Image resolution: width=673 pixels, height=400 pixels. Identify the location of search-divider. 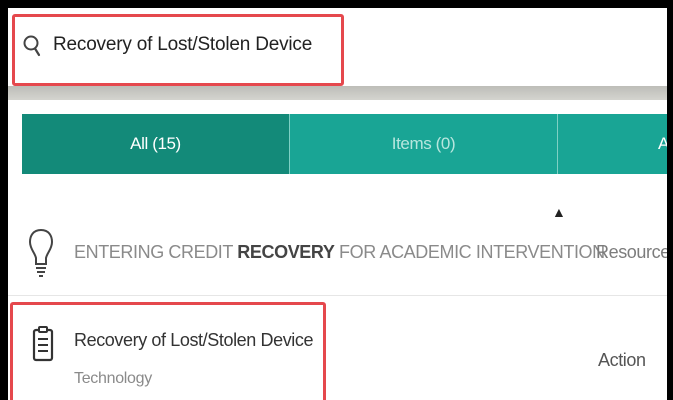
(337, 93).